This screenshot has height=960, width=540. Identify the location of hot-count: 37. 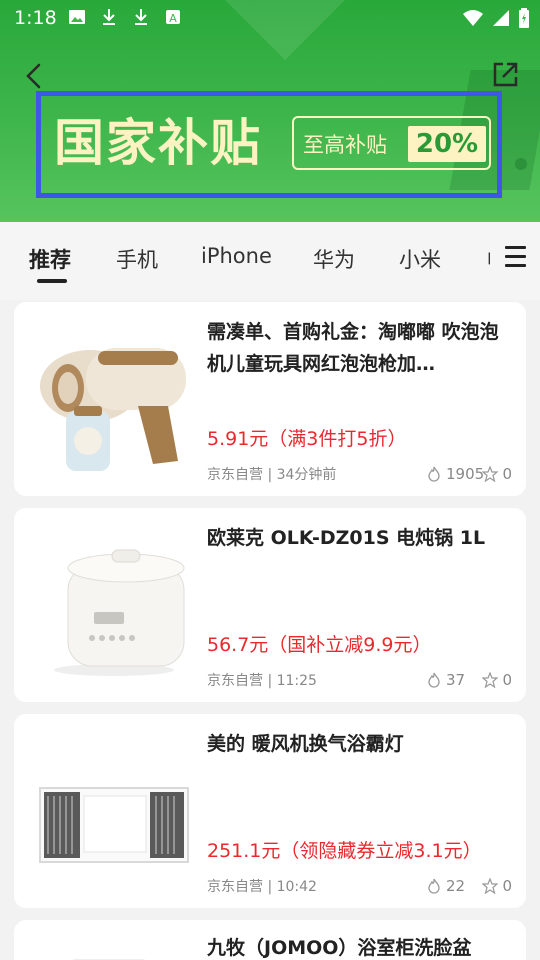
(445, 680).